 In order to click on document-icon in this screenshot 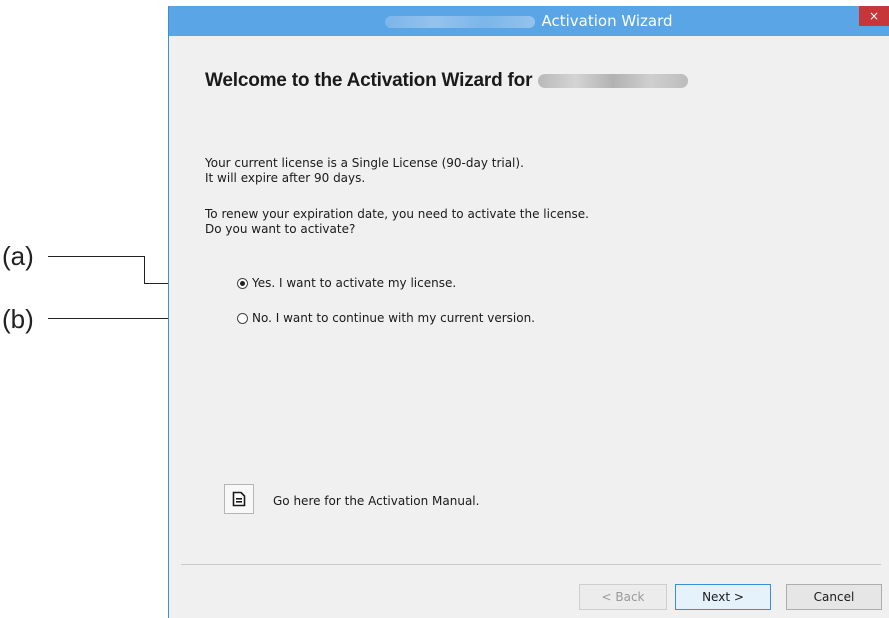, I will do `click(239, 499)`.